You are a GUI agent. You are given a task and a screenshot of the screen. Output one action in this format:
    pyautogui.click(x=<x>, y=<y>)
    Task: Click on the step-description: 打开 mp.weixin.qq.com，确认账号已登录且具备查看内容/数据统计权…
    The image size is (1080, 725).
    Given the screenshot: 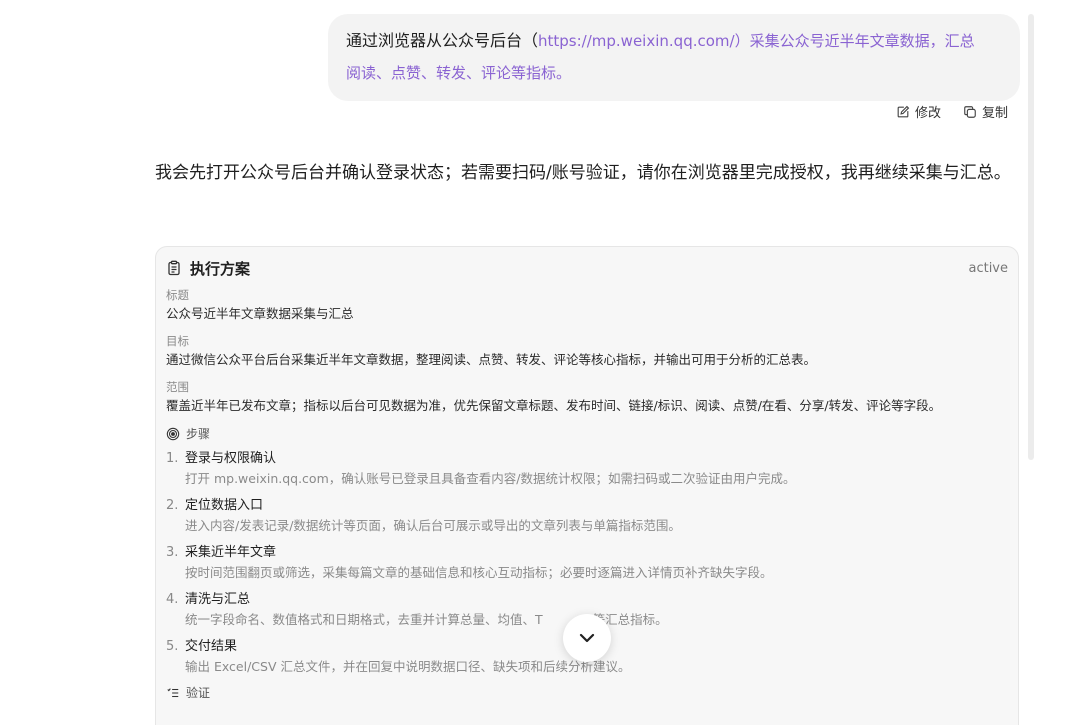 What is the action you would take?
    pyautogui.click(x=490, y=478)
    